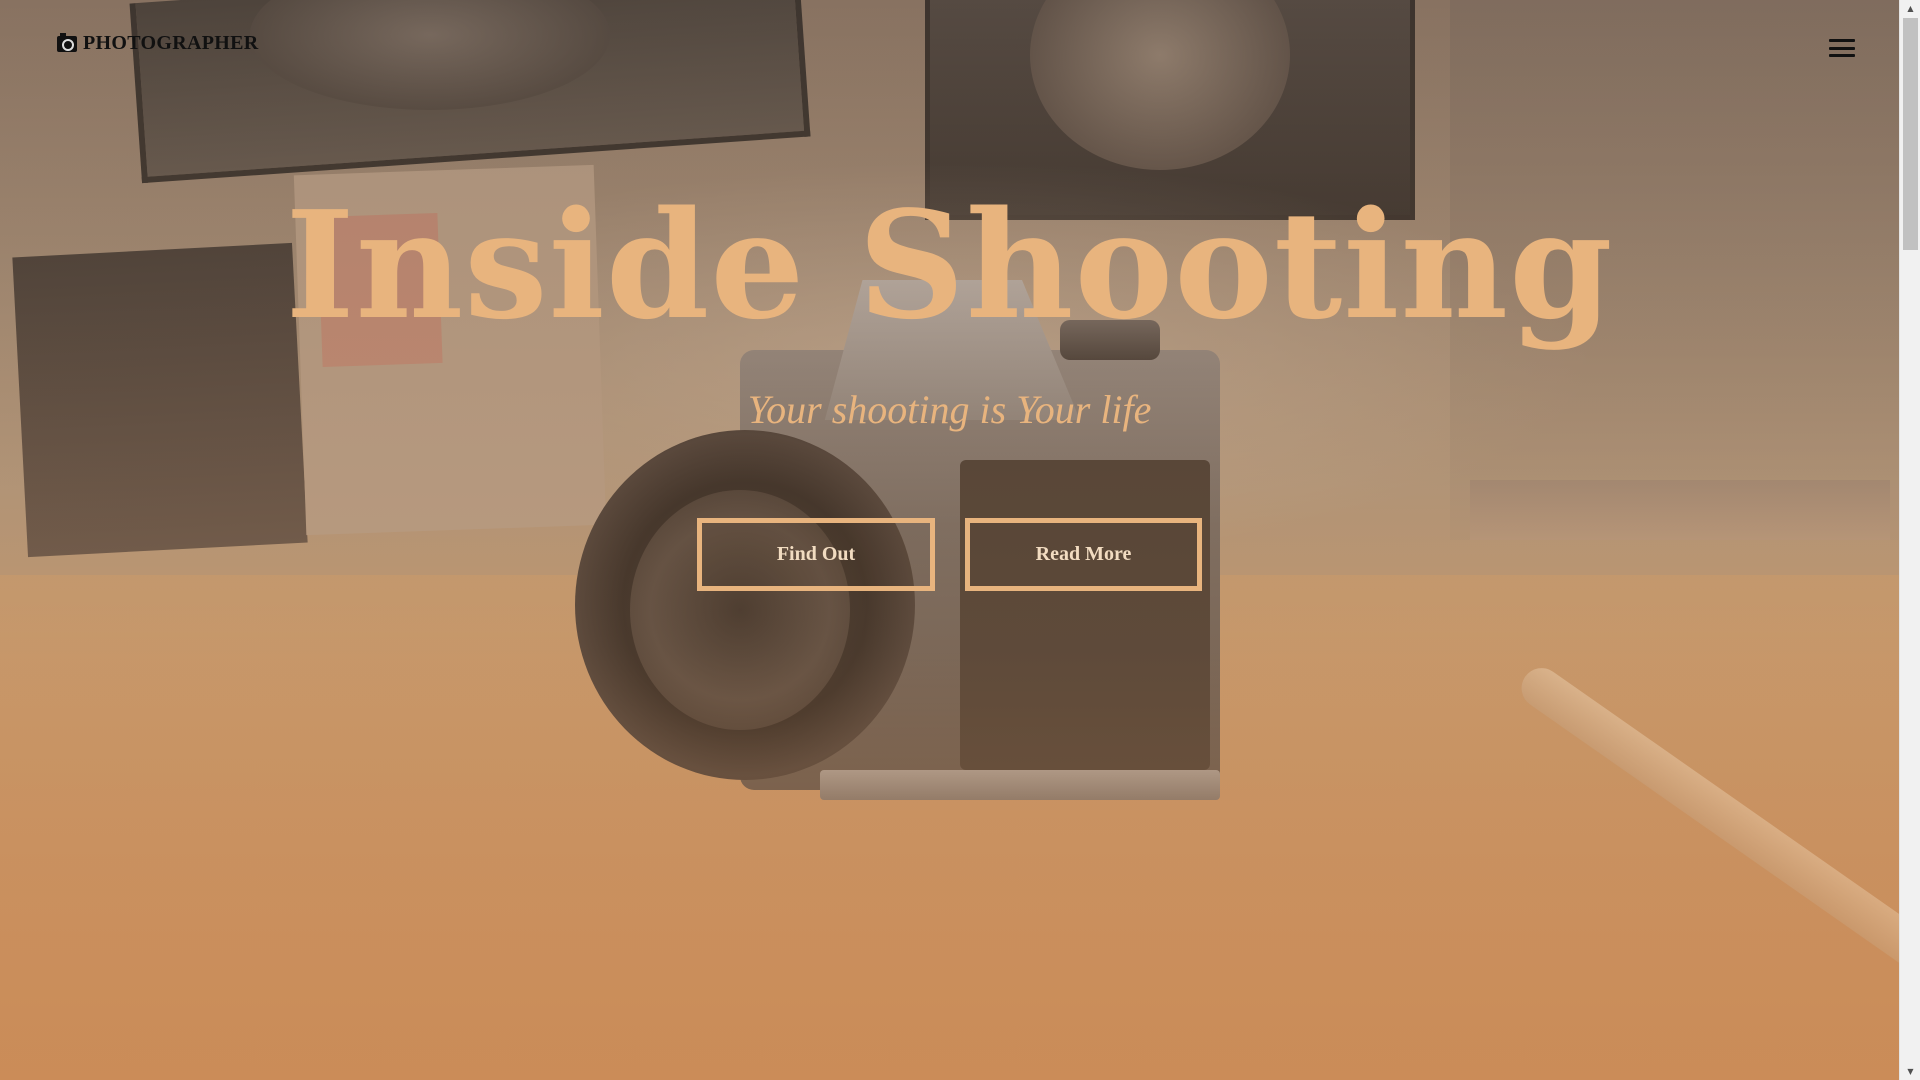 The width and height of the screenshot is (1920, 1080). What do you see at coordinates (1842, 40) in the screenshot?
I see `menu-bar-top` at bounding box center [1842, 40].